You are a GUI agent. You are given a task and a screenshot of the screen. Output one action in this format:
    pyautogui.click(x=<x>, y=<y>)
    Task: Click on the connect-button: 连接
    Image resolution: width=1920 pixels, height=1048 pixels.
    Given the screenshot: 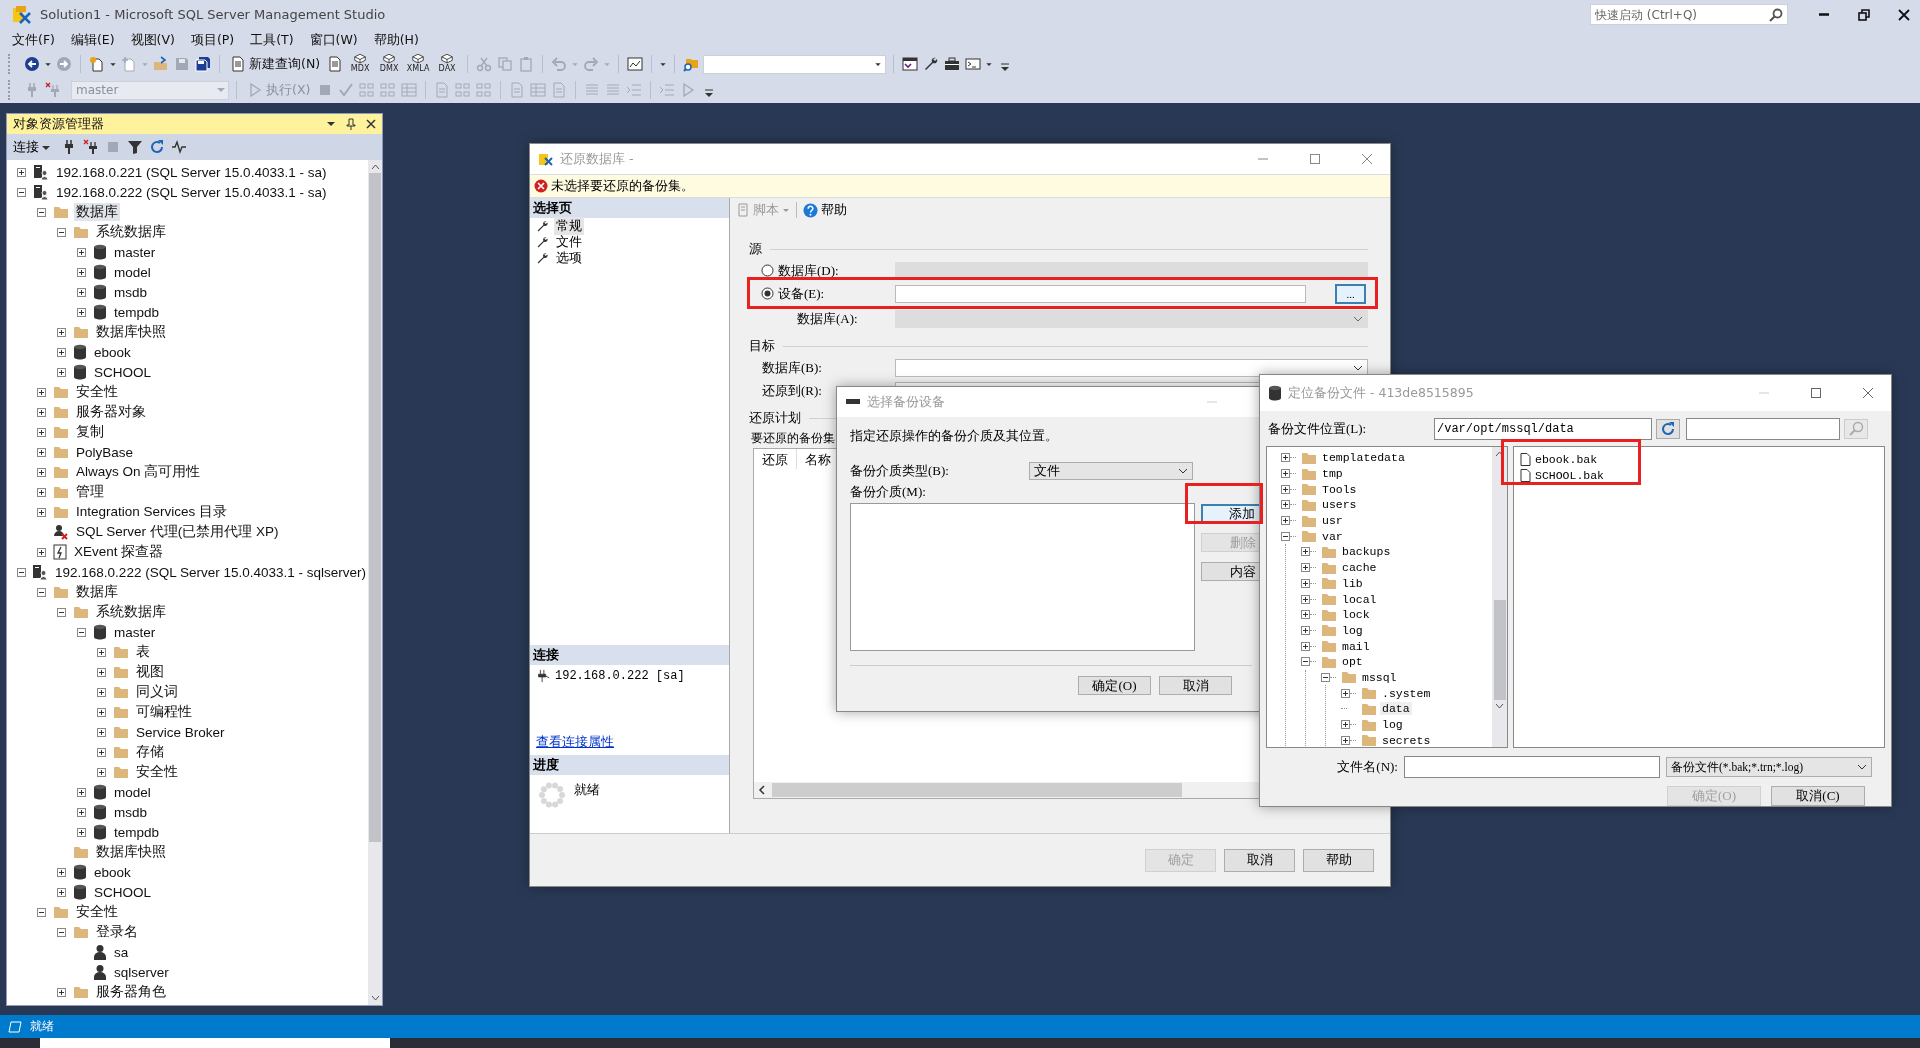 What is the action you would take?
    pyautogui.click(x=31, y=147)
    